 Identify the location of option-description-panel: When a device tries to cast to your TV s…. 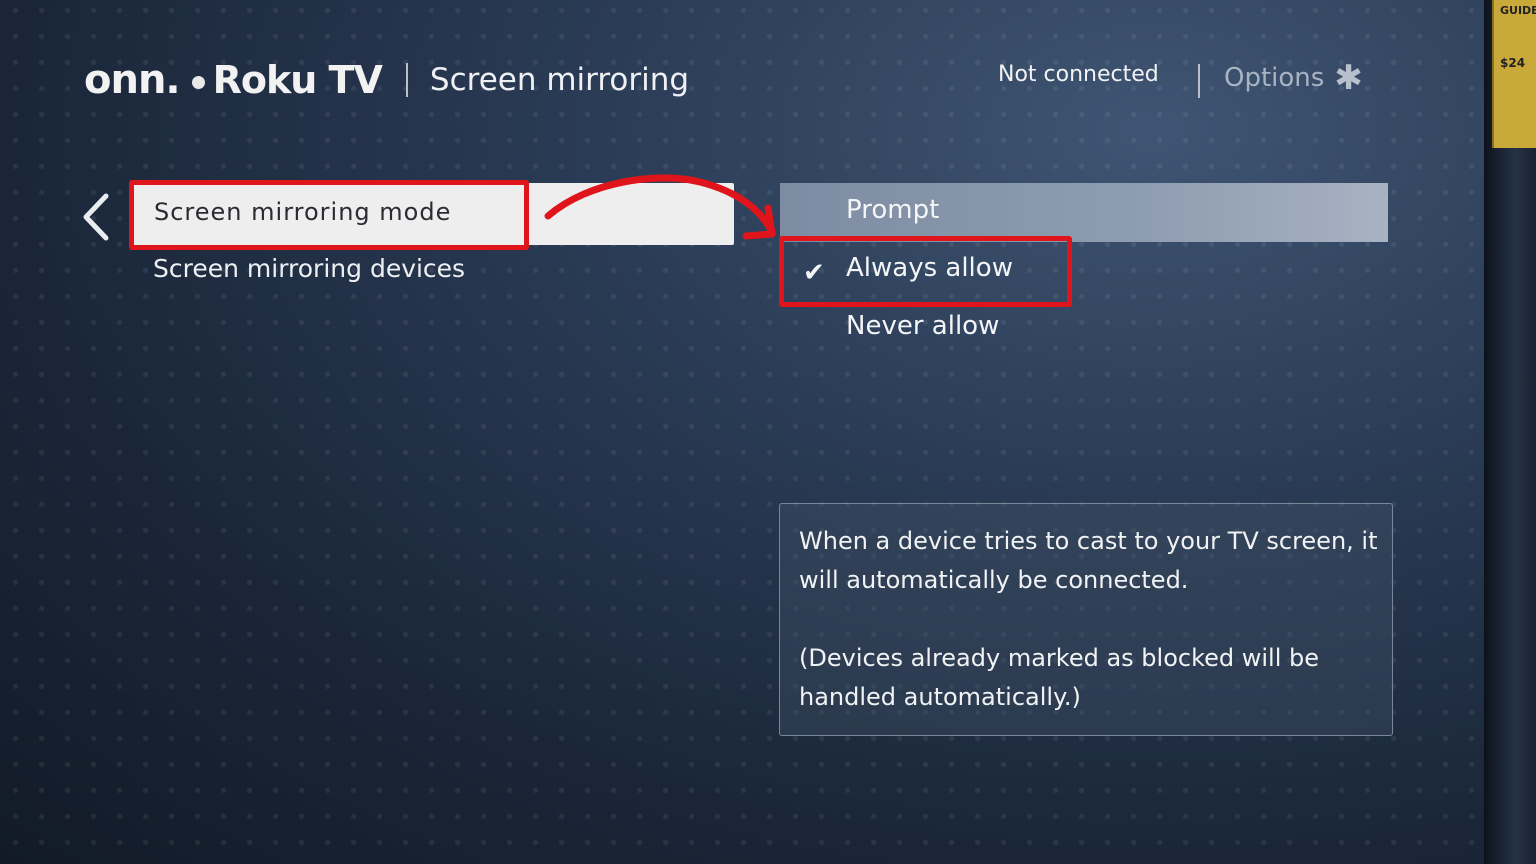
(1086, 619).